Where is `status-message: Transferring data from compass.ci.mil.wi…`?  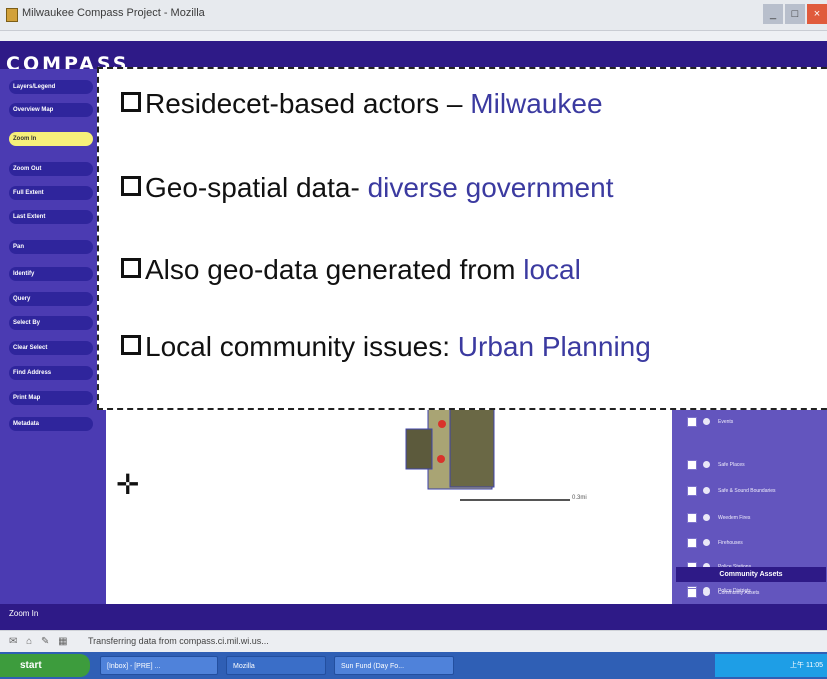 status-message: Transferring data from compass.ci.mil.wi… is located at coordinates (178, 641).